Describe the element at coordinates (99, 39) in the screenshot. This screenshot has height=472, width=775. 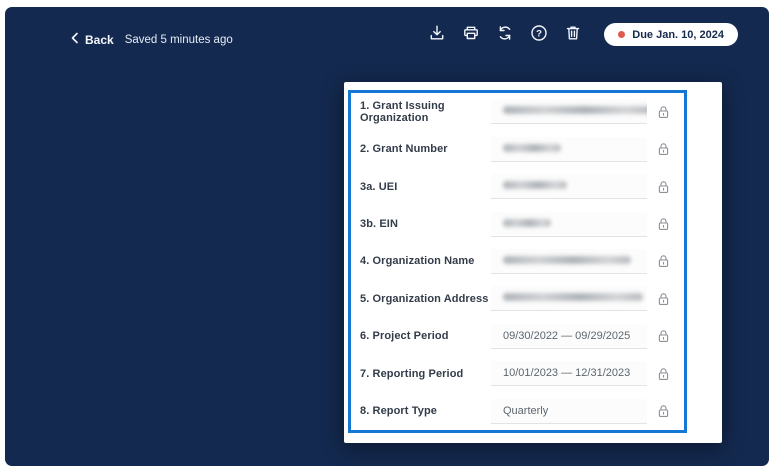
I see `back-label: Back` at that location.